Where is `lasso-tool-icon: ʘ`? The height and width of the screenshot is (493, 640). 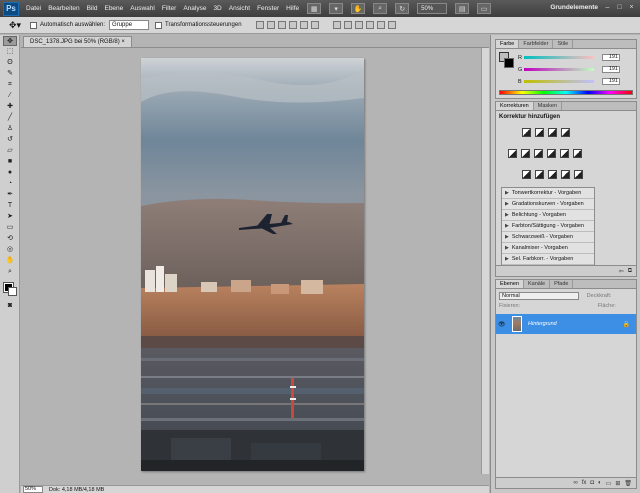
lasso-tool-icon: ʘ is located at coordinates (10, 63).